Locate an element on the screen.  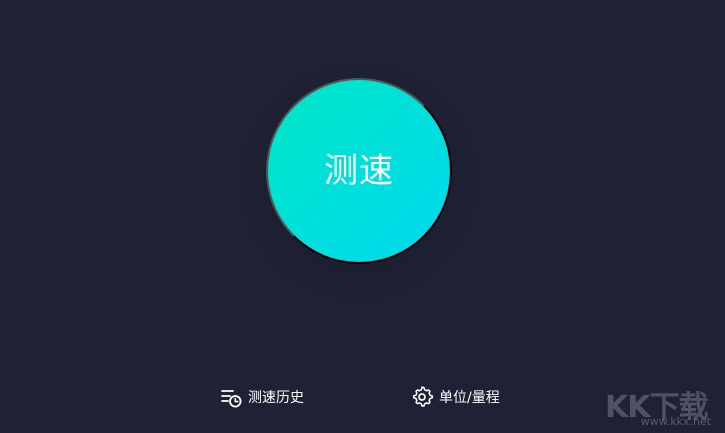
speed-history-button: 测速历史 is located at coordinates (262, 397).